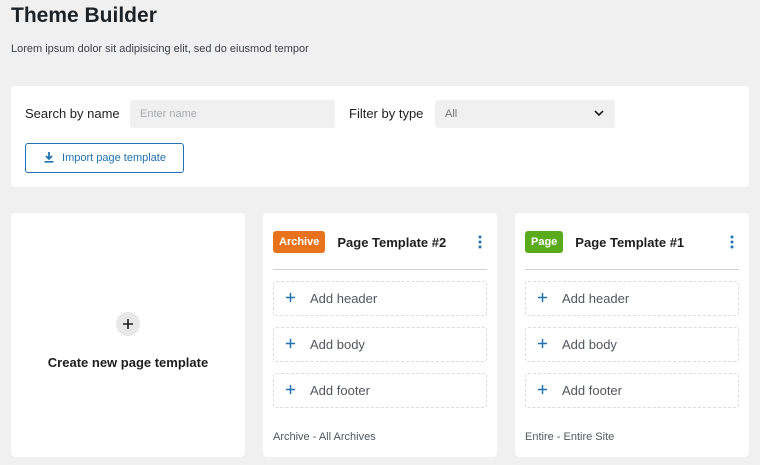  What do you see at coordinates (128, 362) in the screenshot?
I see `create-template-label: Create new page template` at bounding box center [128, 362].